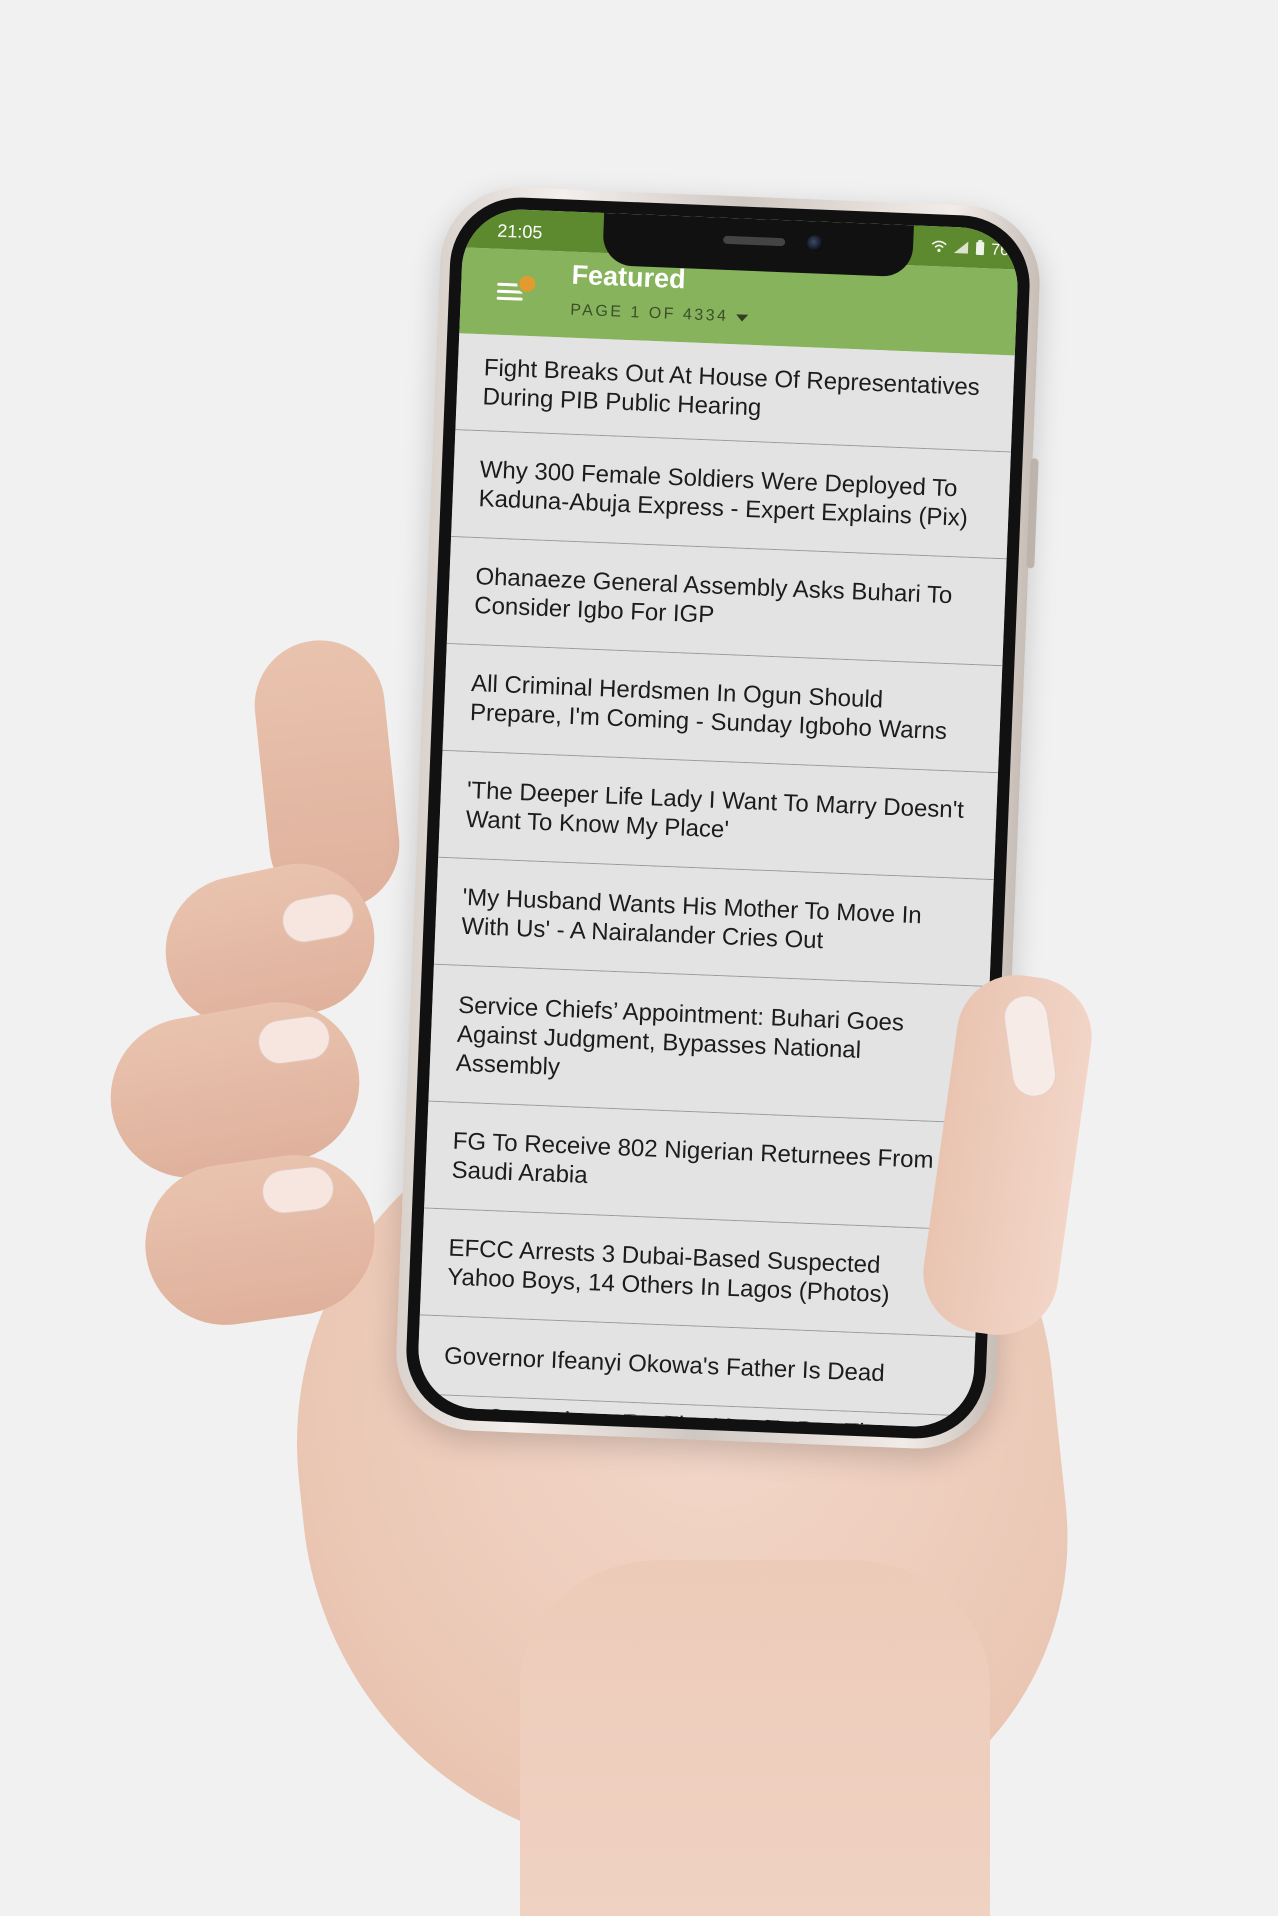 This screenshot has height=1916, width=1278. What do you see at coordinates (664, 1364) in the screenshot?
I see `article-title: Governor Ifeanyi Okowa's Father Is Dead` at bounding box center [664, 1364].